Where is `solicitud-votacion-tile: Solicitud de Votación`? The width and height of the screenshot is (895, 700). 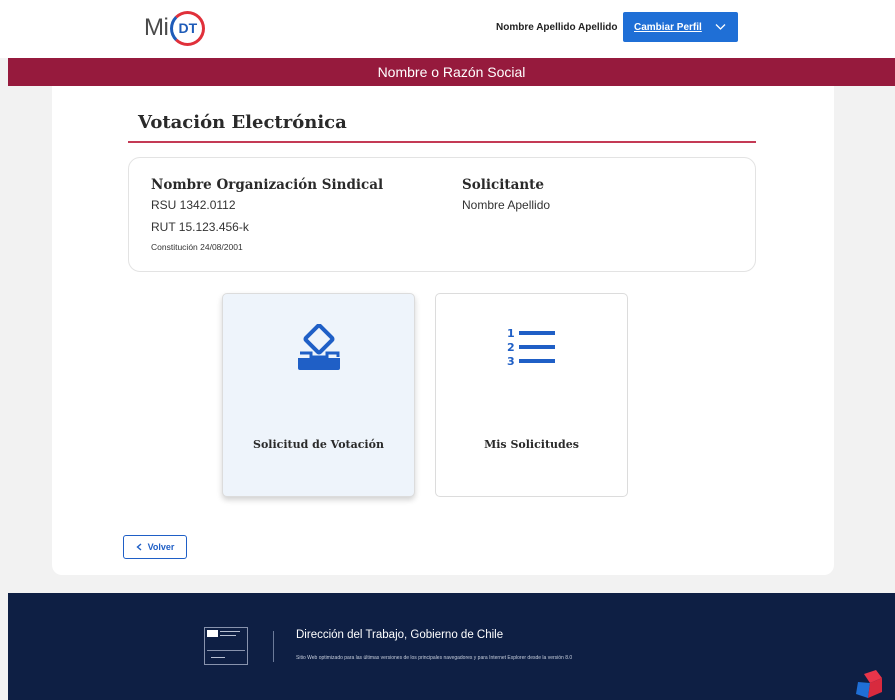
solicitud-votacion-tile: Solicitud de Votación is located at coordinates (318, 395).